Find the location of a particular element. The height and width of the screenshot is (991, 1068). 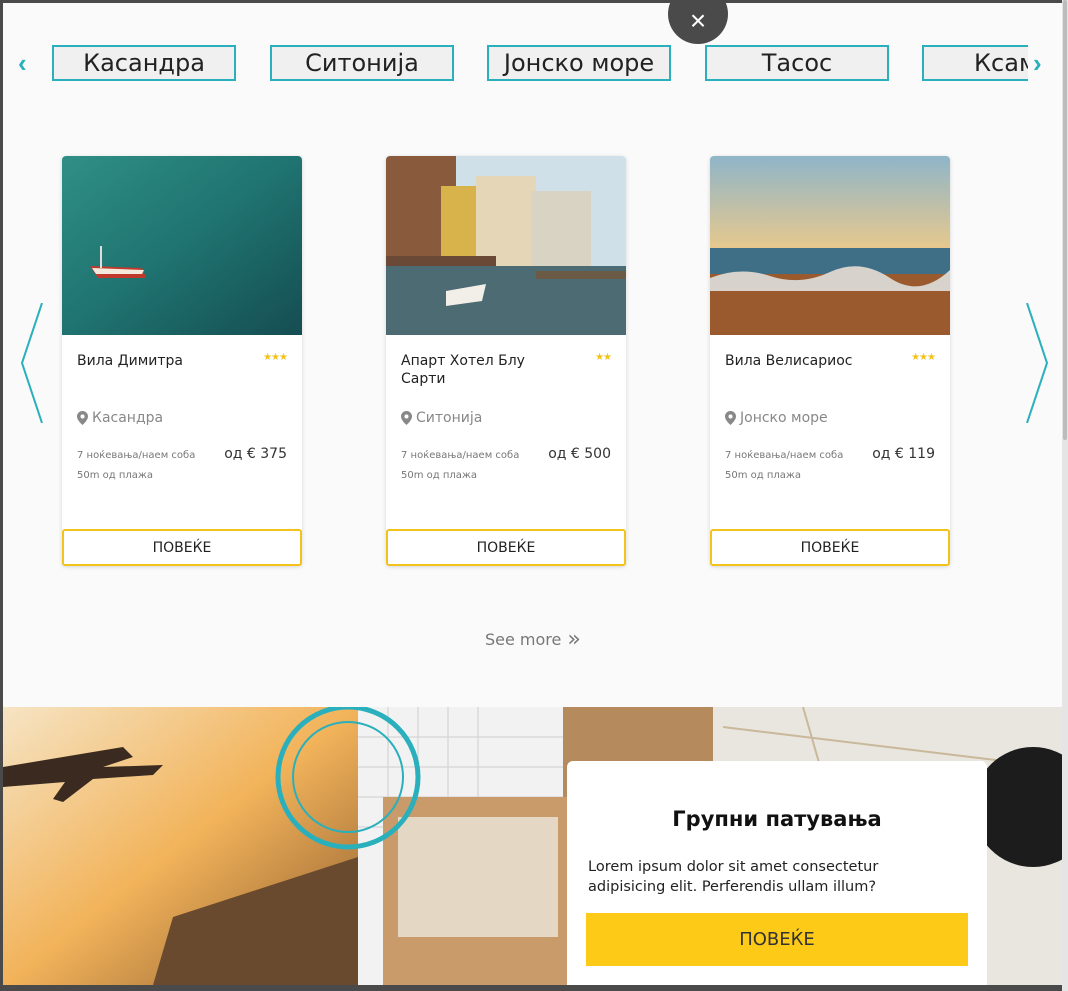

tabs-next-arrow: › is located at coordinates (1043, 63).